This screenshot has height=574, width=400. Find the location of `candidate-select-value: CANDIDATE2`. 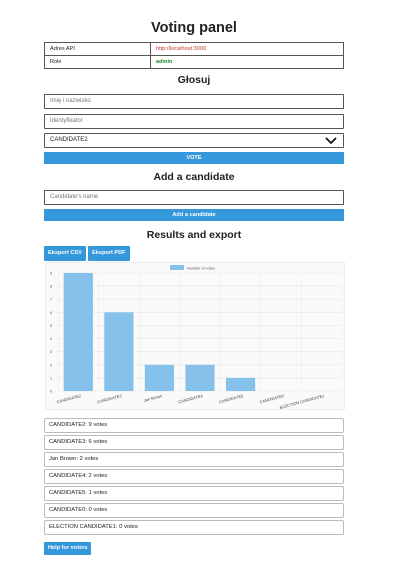

candidate-select-value: CANDIDATE2 is located at coordinates (69, 140).